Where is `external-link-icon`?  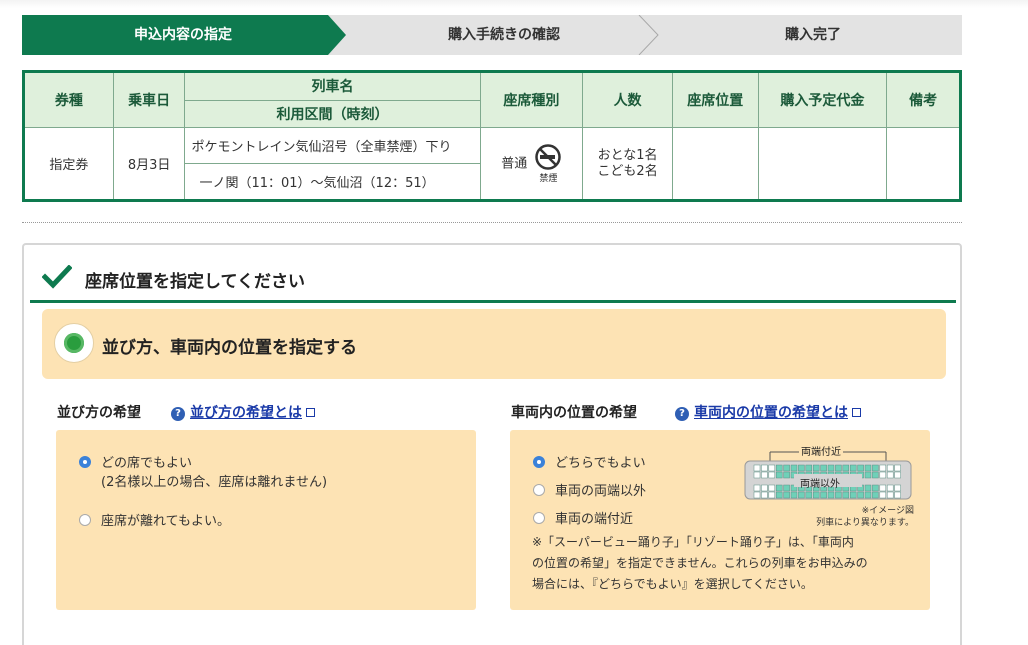
external-link-icon is located at coordinates (856, 412).